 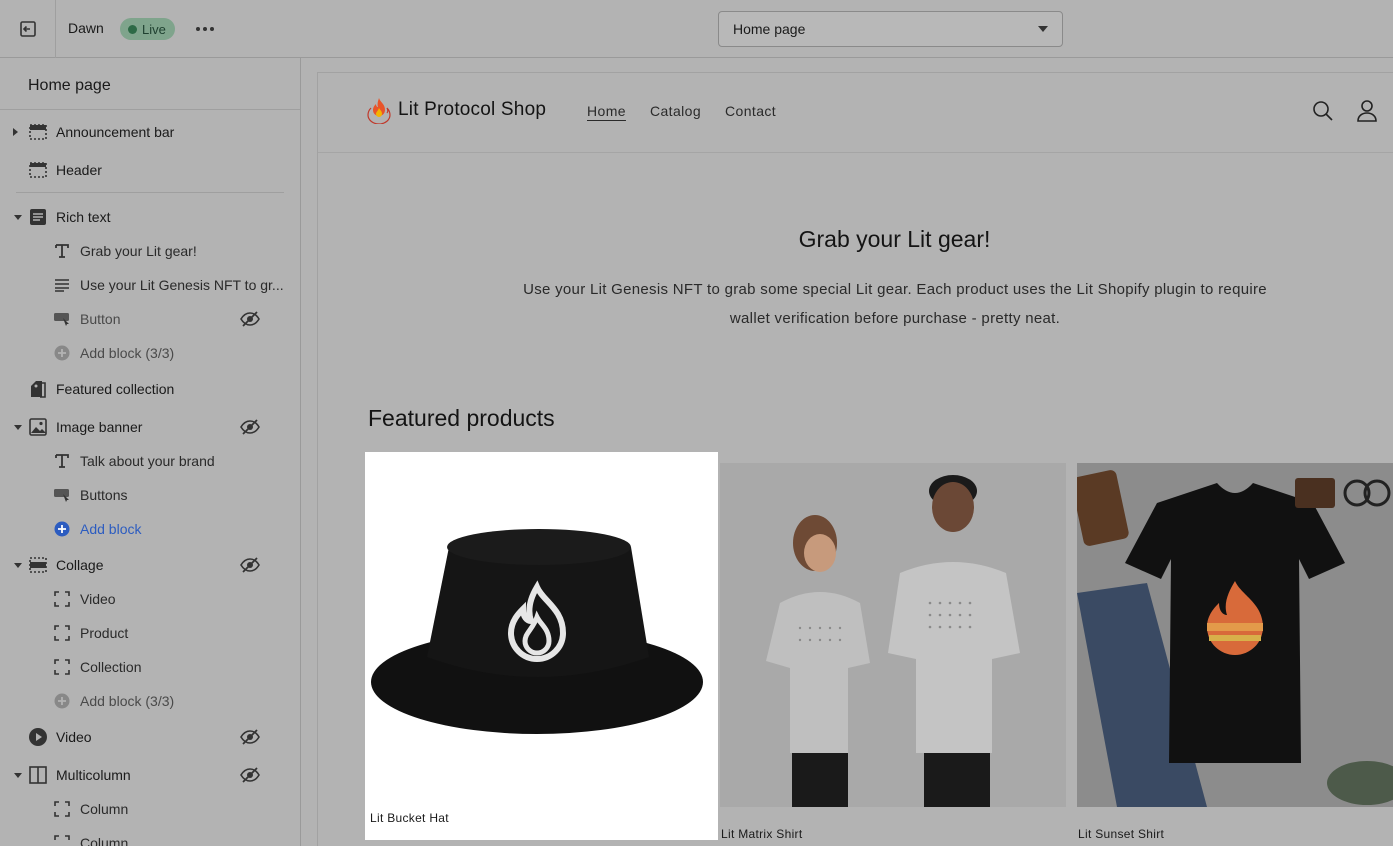 I want to click on main-nav: Home Catalog Contact, so click(x=681, y=111).